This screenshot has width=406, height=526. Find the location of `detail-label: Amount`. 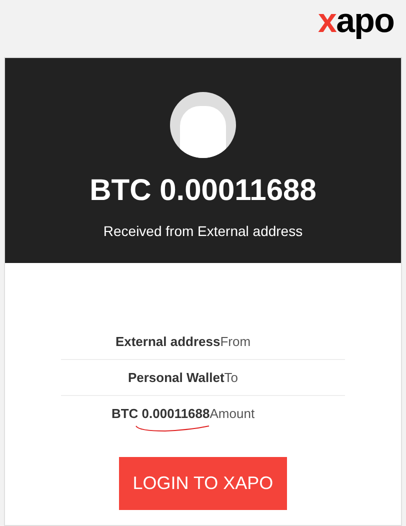

detail-label: Amount is located at coordinates (232, 414).